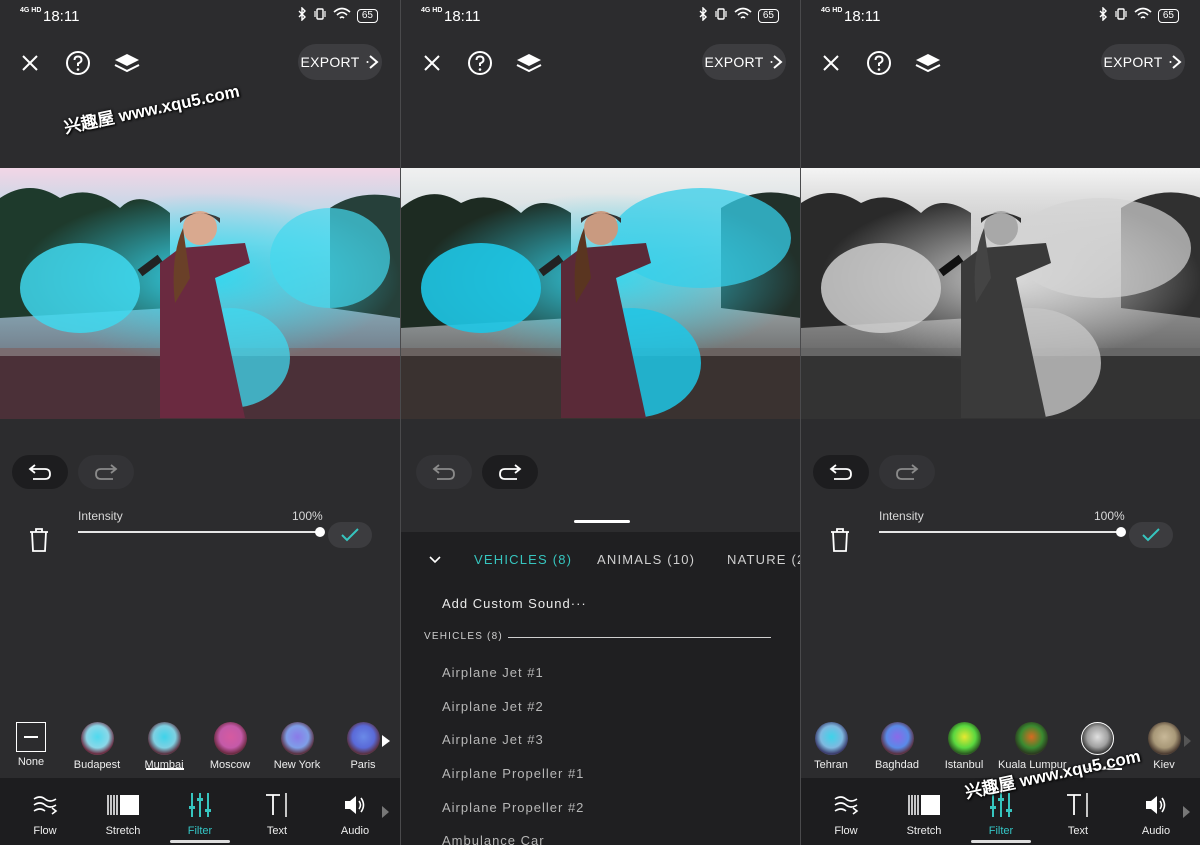  What do you see at coordinates (493, 672) in the screenshot?
I see `sound-item: Airplane Jet #1` at bounding box center [493, 672].